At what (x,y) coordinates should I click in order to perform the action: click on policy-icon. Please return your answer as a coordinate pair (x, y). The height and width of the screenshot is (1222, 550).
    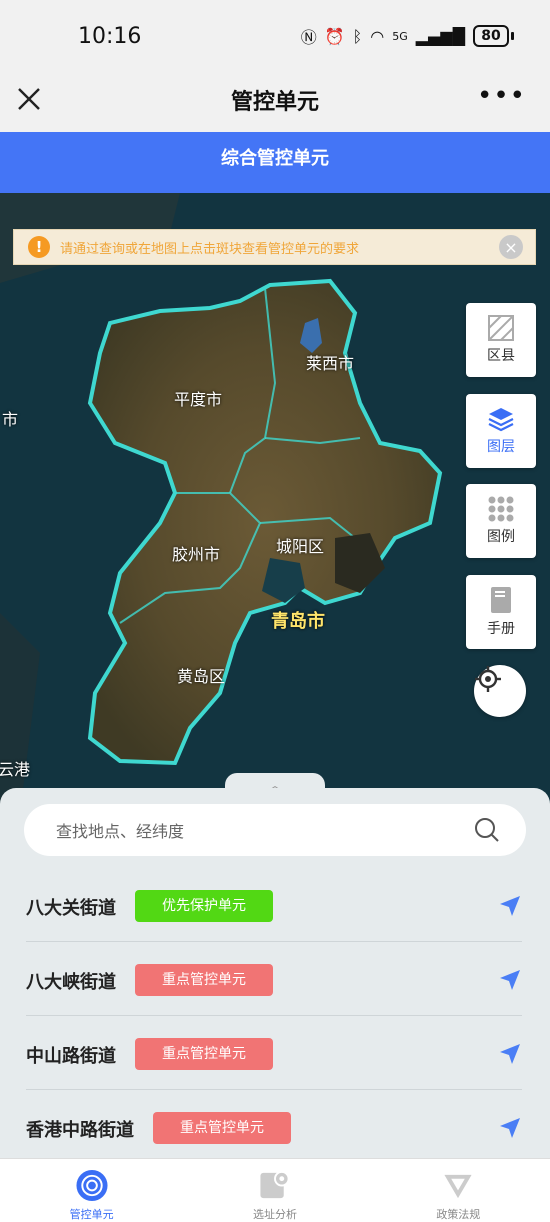
    Looking at the image, I should click on (458, 1186).